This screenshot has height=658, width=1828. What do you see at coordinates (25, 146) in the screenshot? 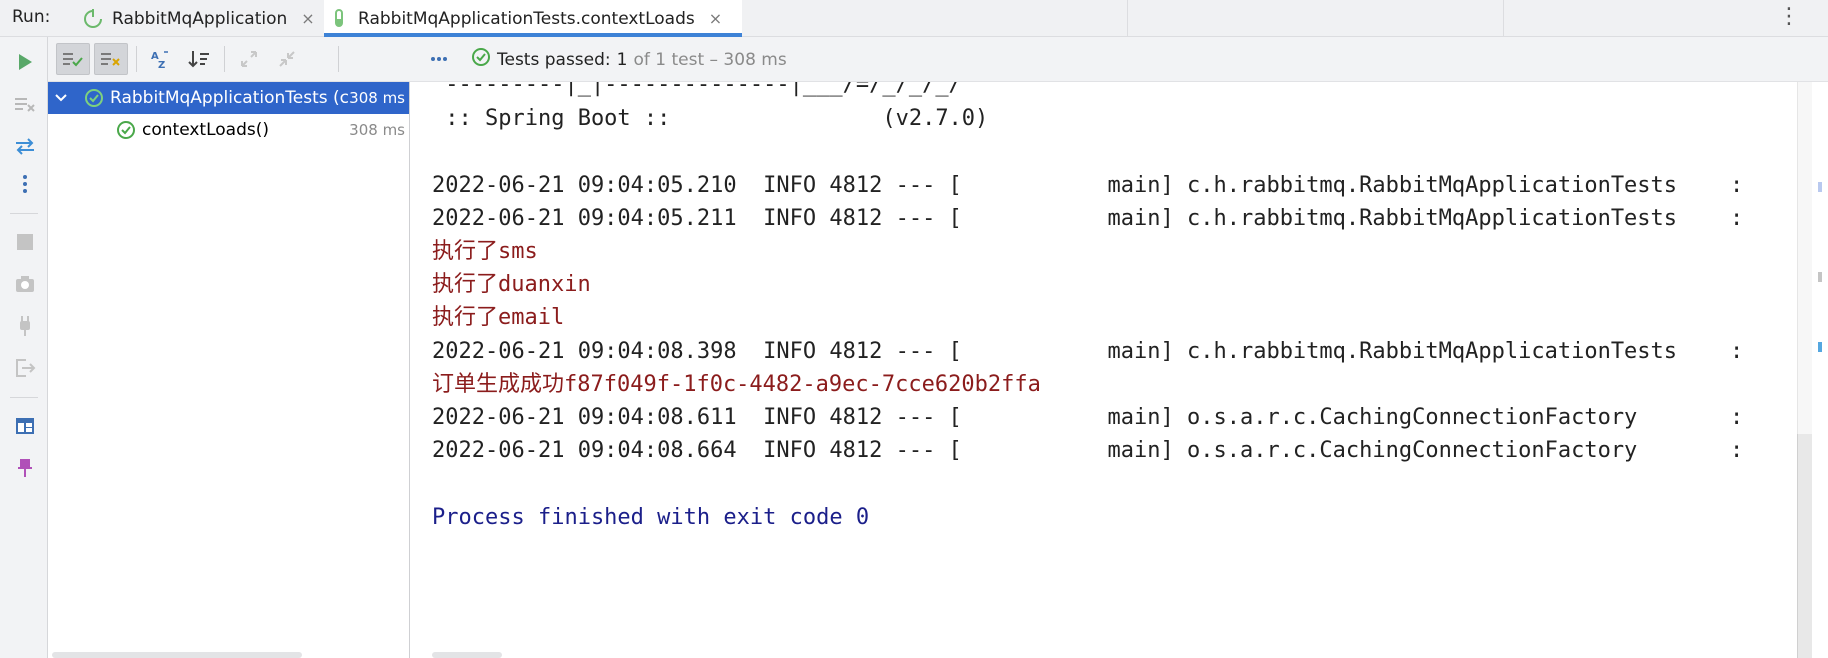
I see `toggle-auto-test-icon` at bounding box center [25, 146].